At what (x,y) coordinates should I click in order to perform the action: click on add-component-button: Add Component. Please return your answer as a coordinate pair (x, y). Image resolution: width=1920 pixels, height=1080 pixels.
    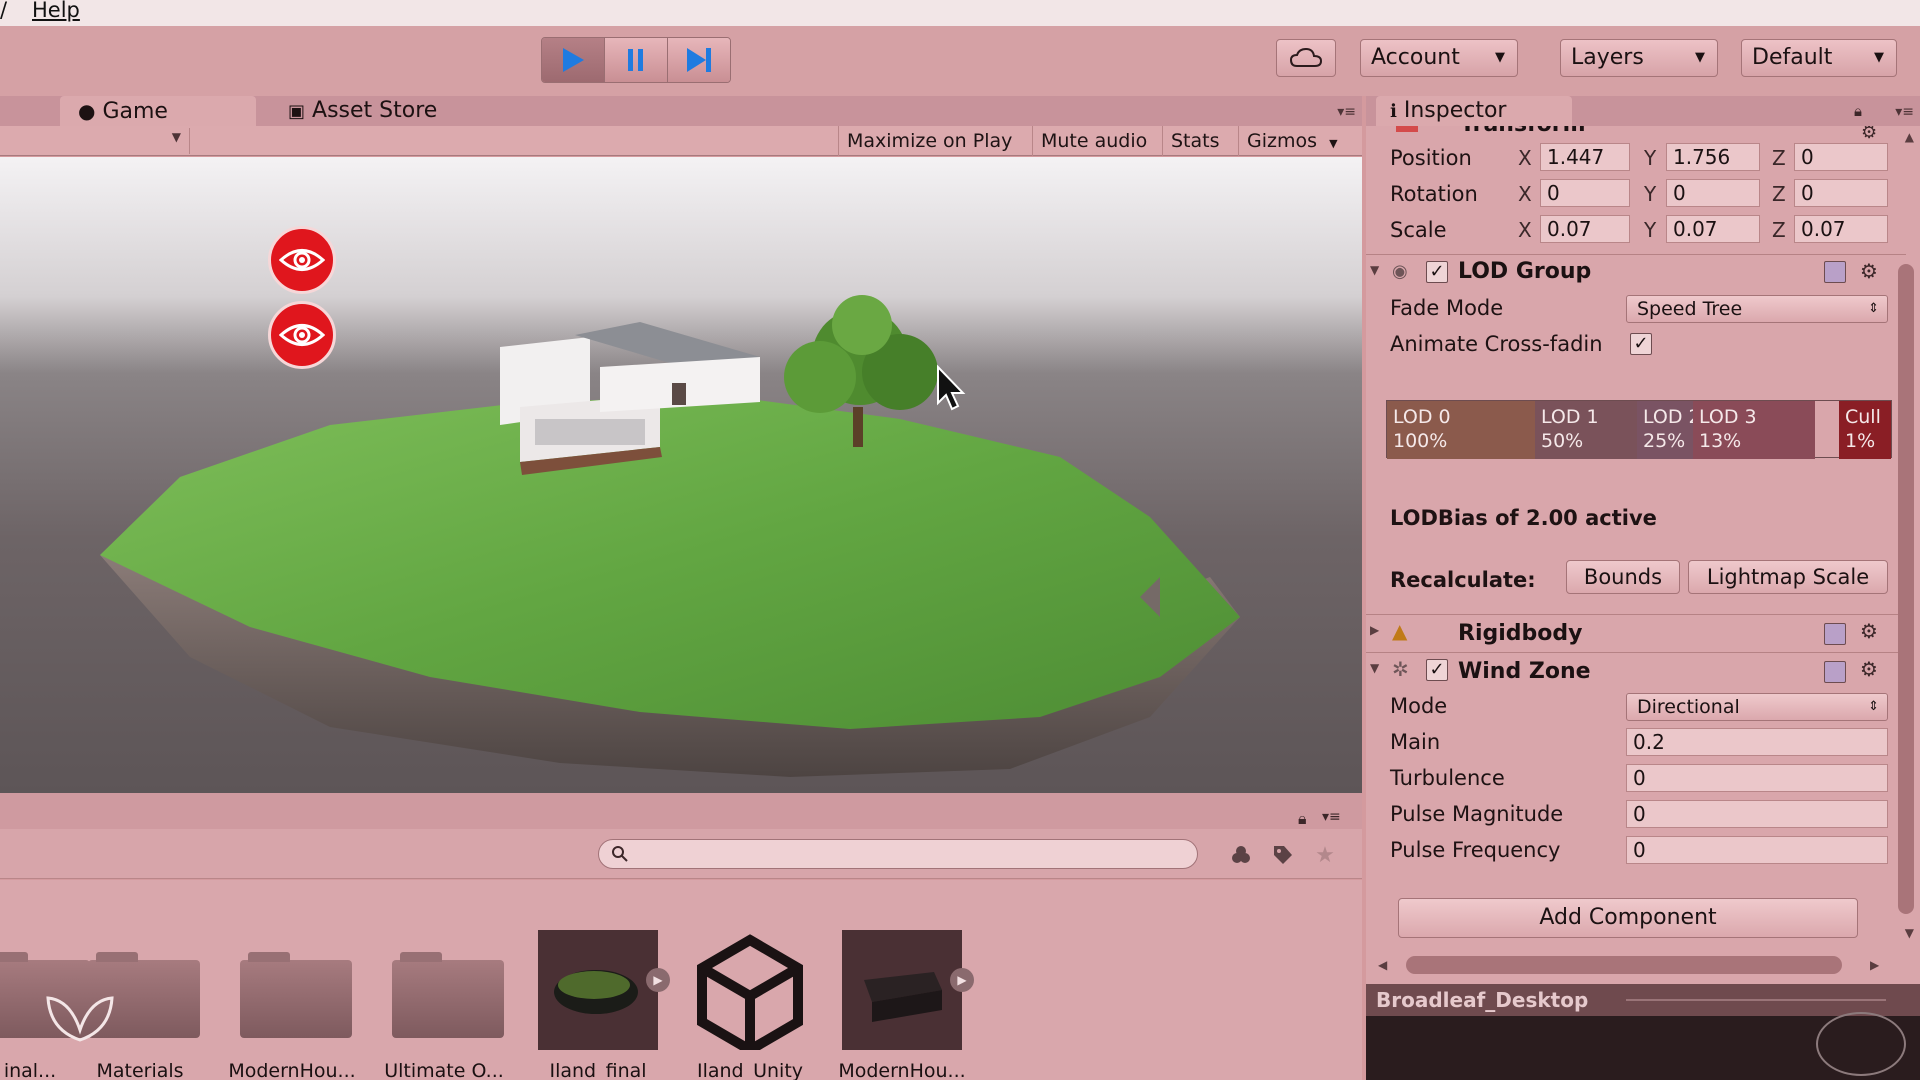
    Looking at the image, I should click on (1628, 918).